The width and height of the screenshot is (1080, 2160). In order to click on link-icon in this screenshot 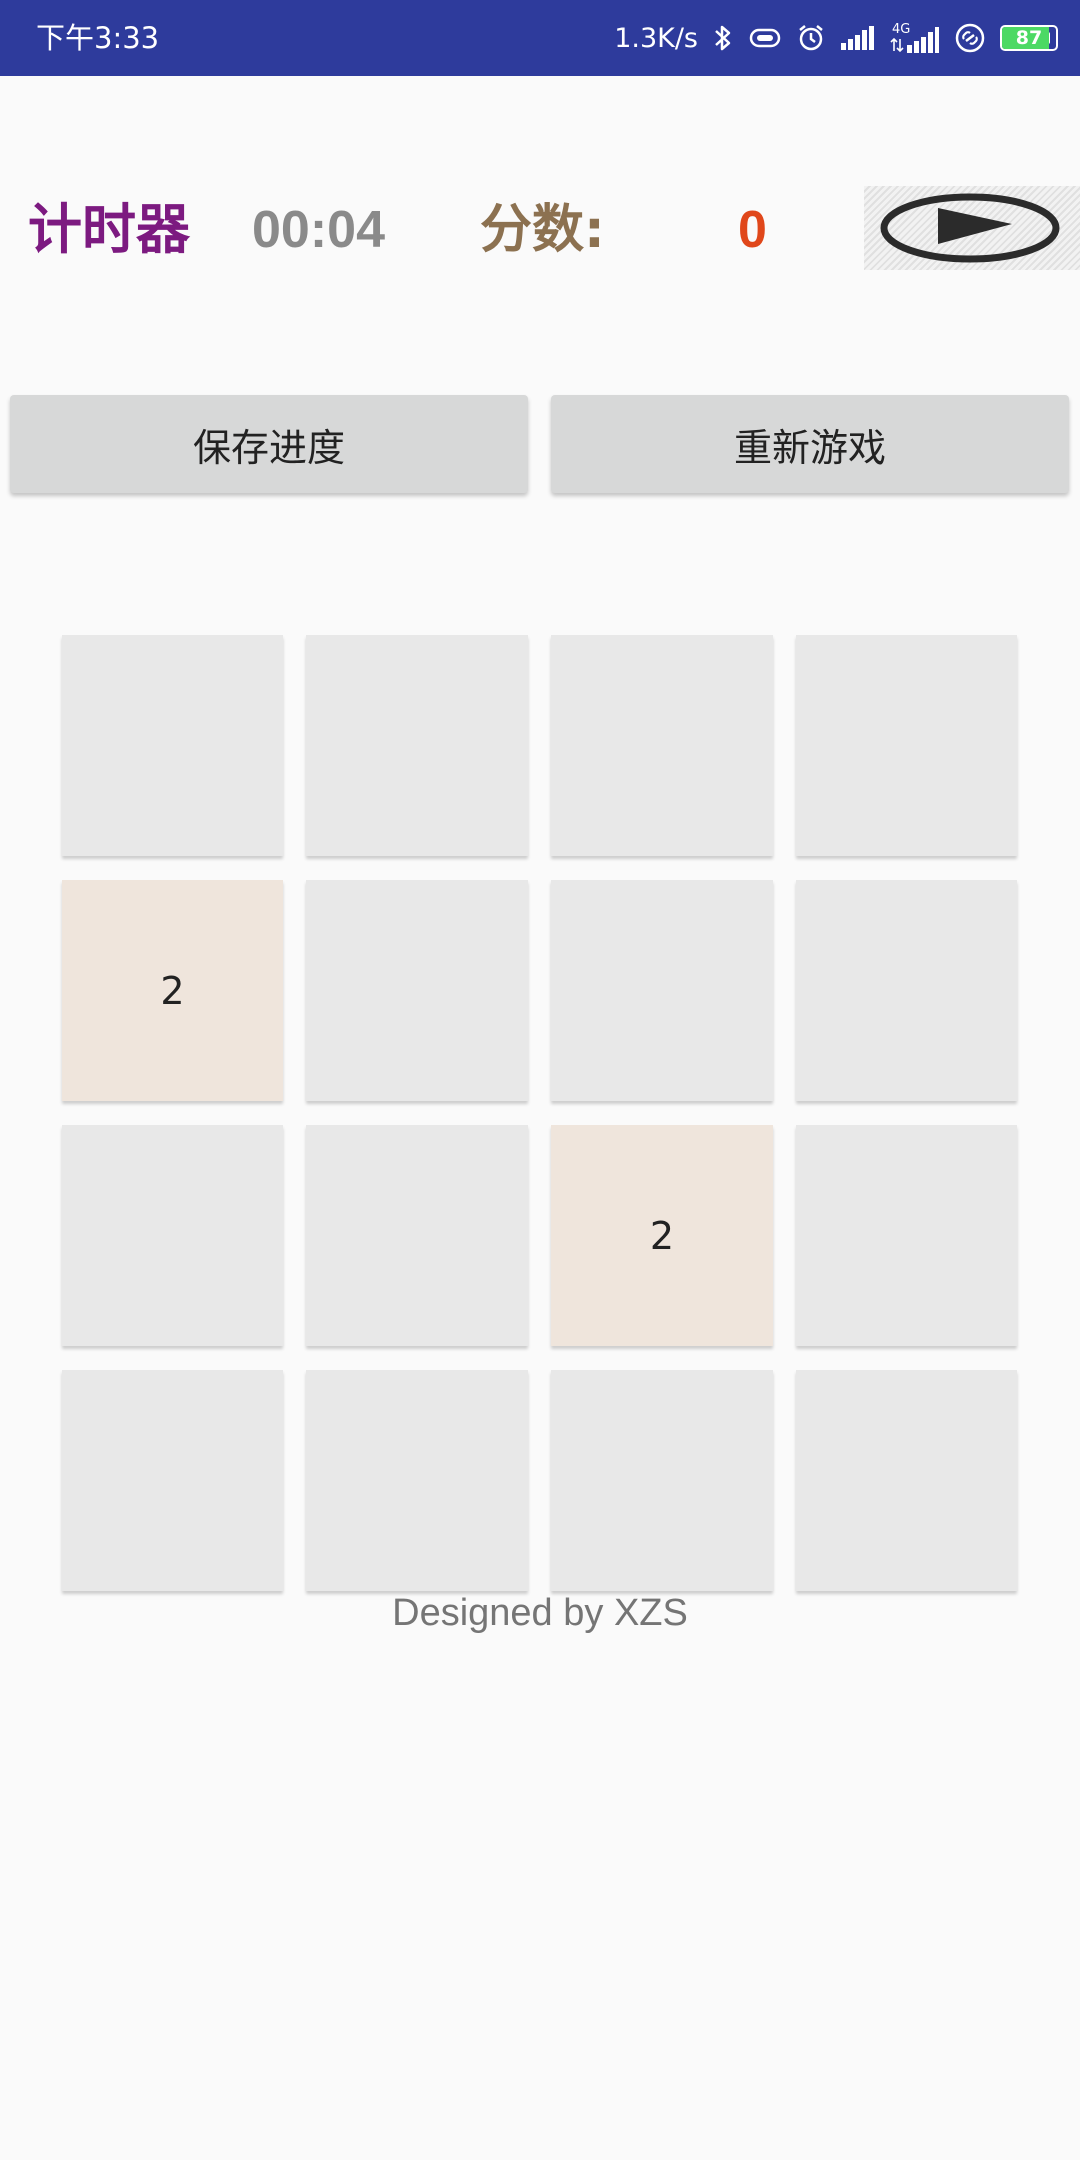, I will do `click(970, 38)`.